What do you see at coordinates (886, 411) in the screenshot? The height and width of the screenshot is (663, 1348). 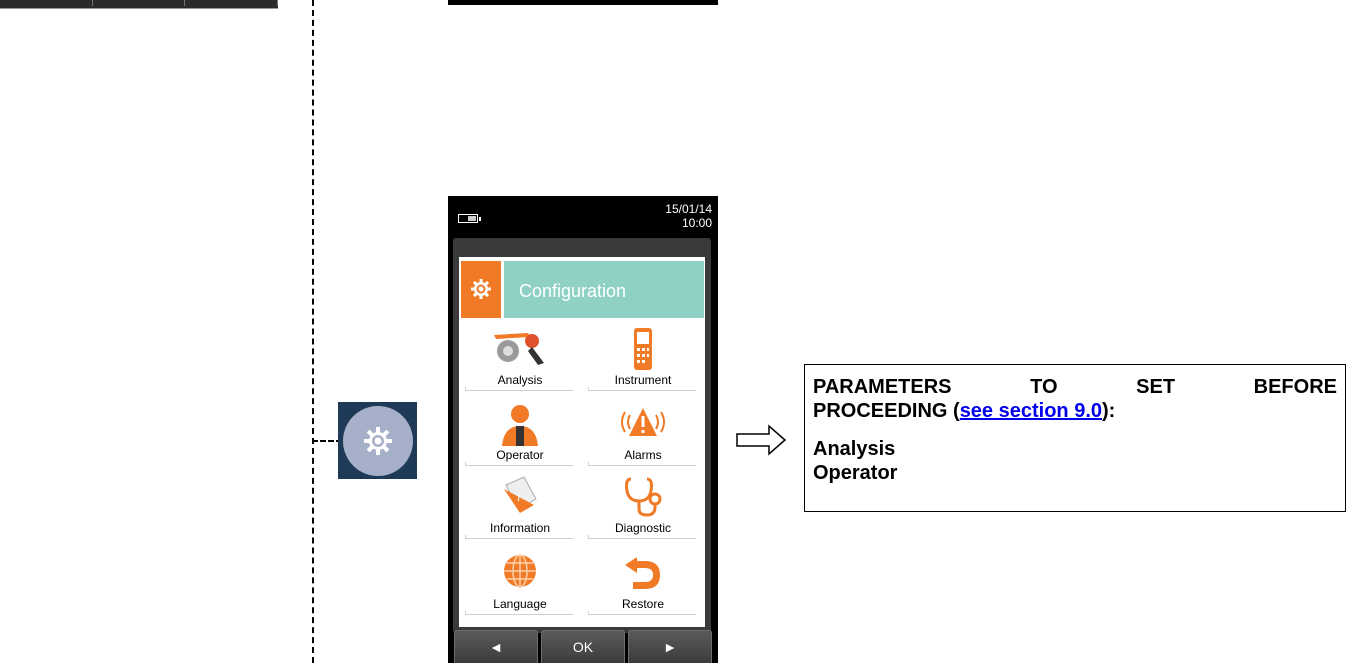 I see `heading-text: PROCEEDING (` at bounding box center [886, 411].